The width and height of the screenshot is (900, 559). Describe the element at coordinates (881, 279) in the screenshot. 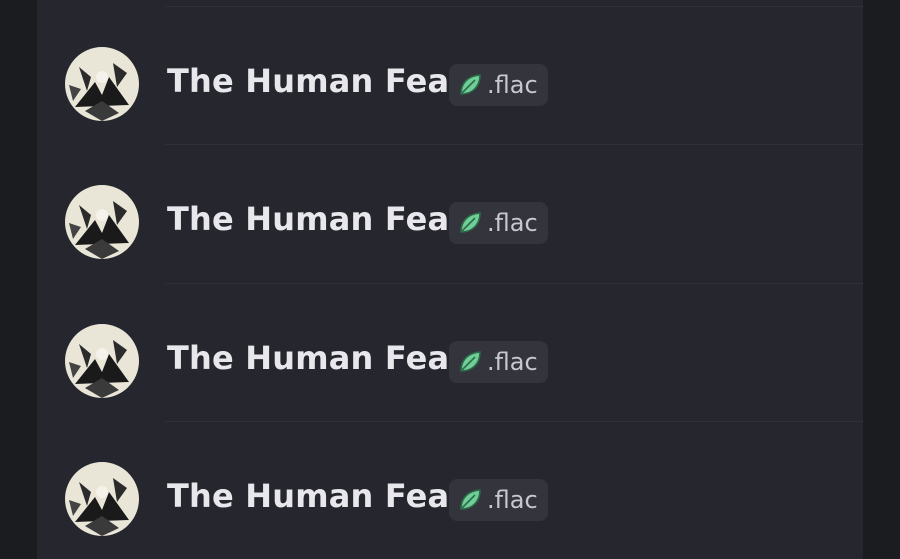

I see `right-rail` at that location.